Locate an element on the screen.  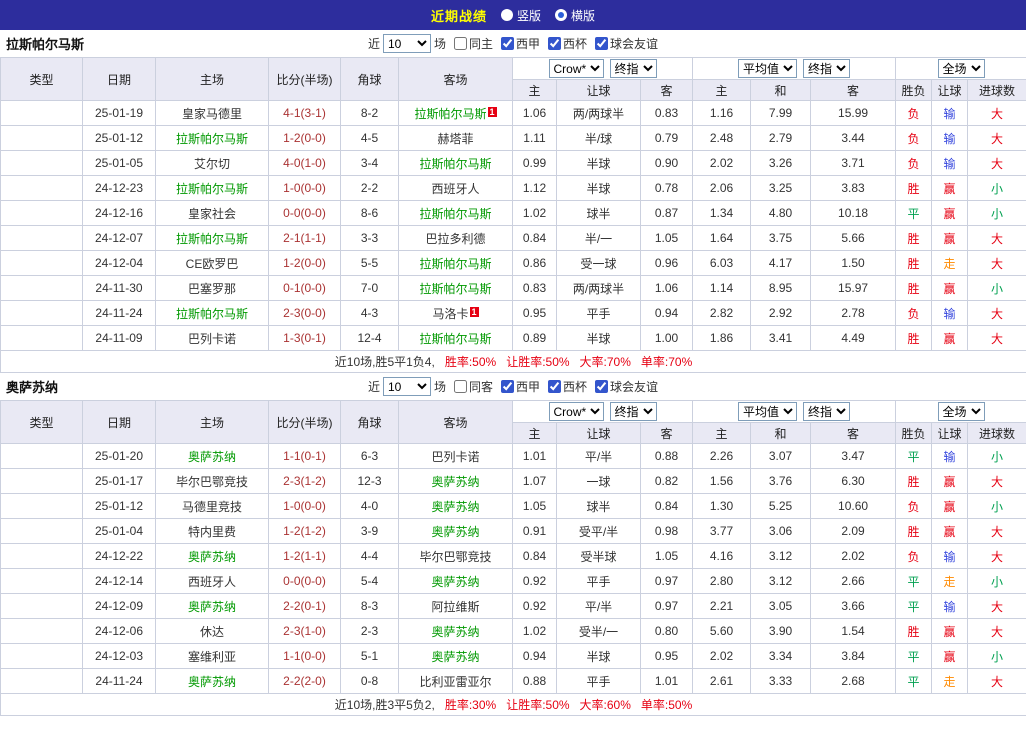
away-team-name: 赫塔菲 is located at coordinates (455, 139).